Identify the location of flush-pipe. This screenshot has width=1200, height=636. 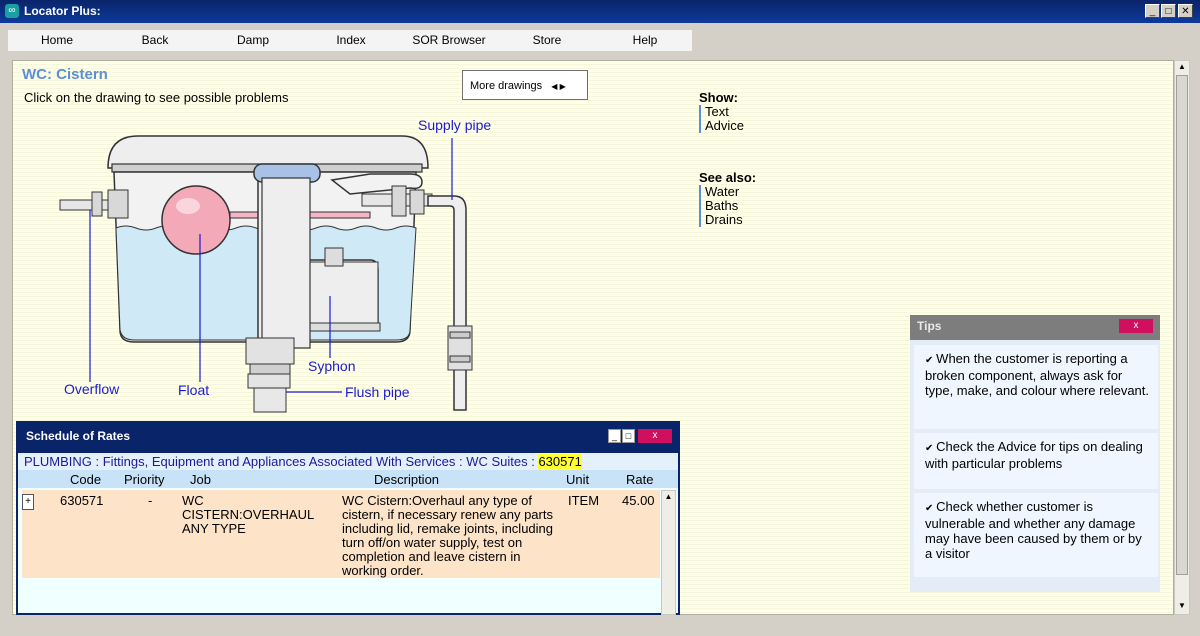
(270, 400).